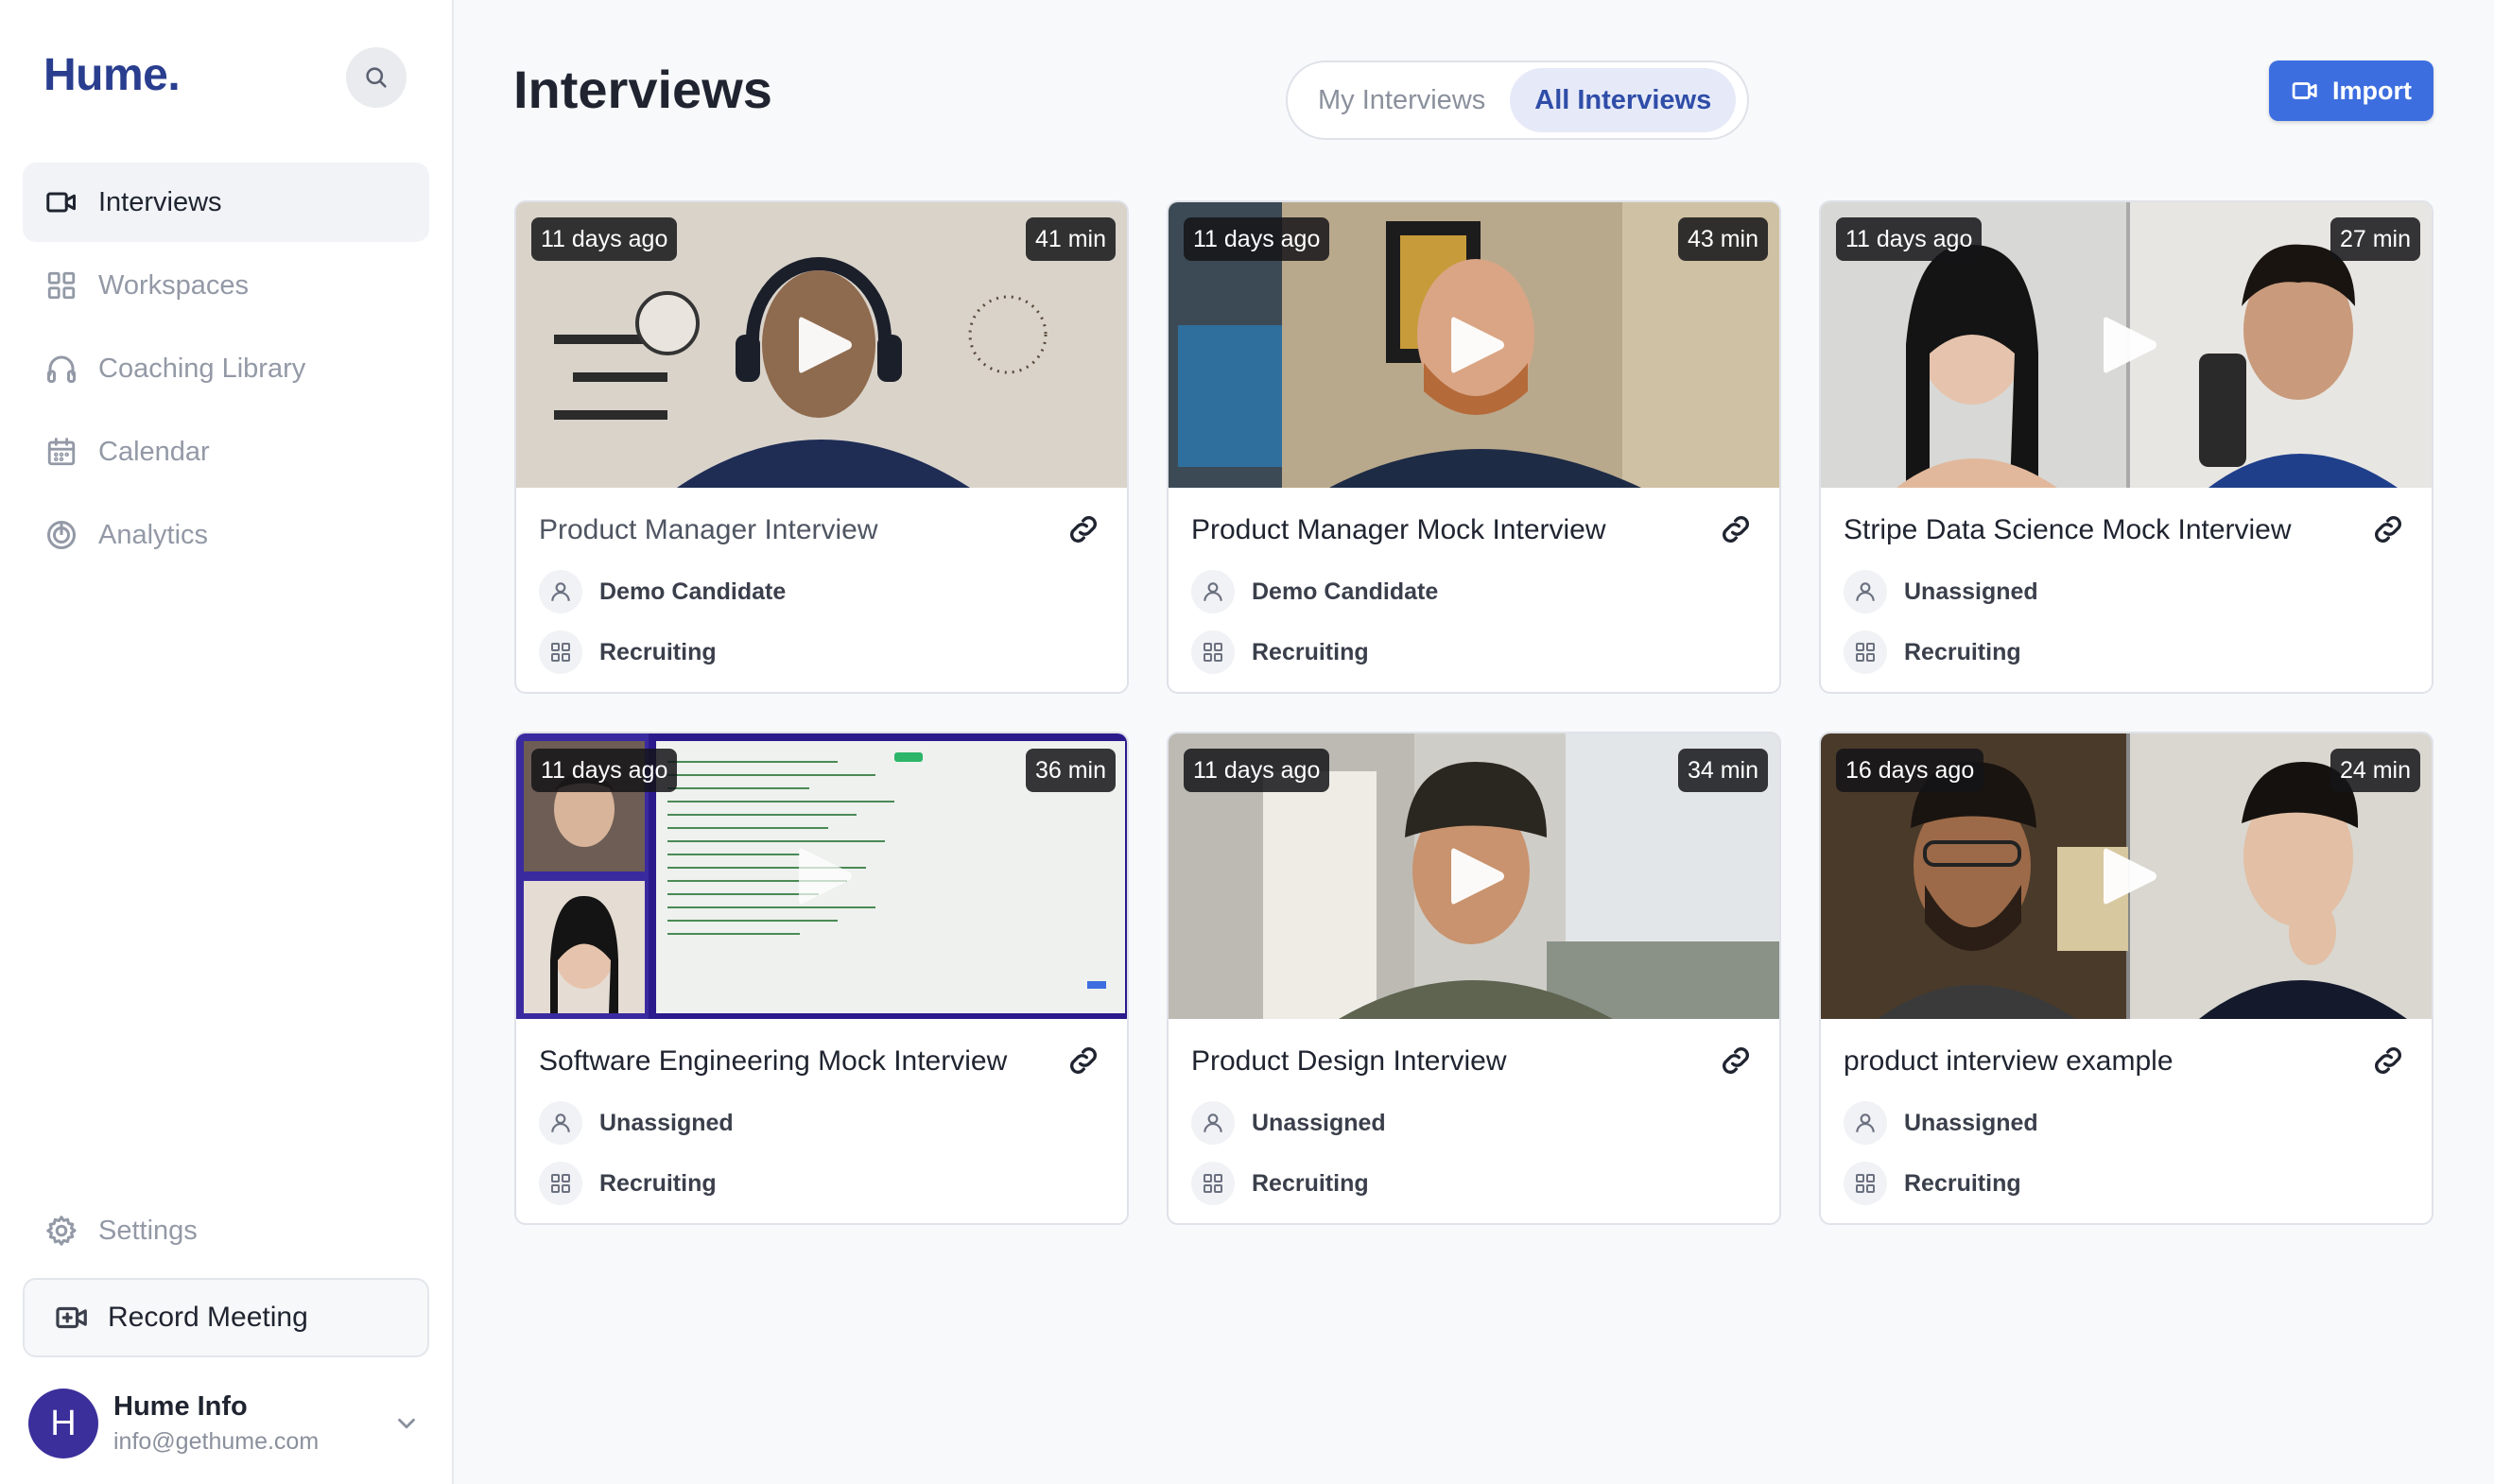 The height and width of the screenshot is (1484, 2494). What do you see at coordinates (202, 368) in the screenshot?
I see `nav-item-label: Coaching Library` at bounding box center [202, 368].